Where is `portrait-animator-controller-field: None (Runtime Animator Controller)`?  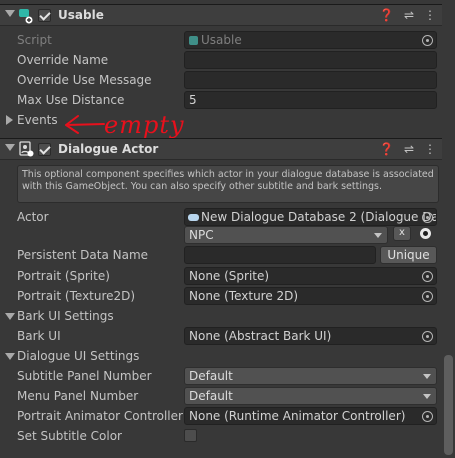 portrait-animator-controller-field: None (Runtime Animator Controller) is located at coordinates (310, 416).